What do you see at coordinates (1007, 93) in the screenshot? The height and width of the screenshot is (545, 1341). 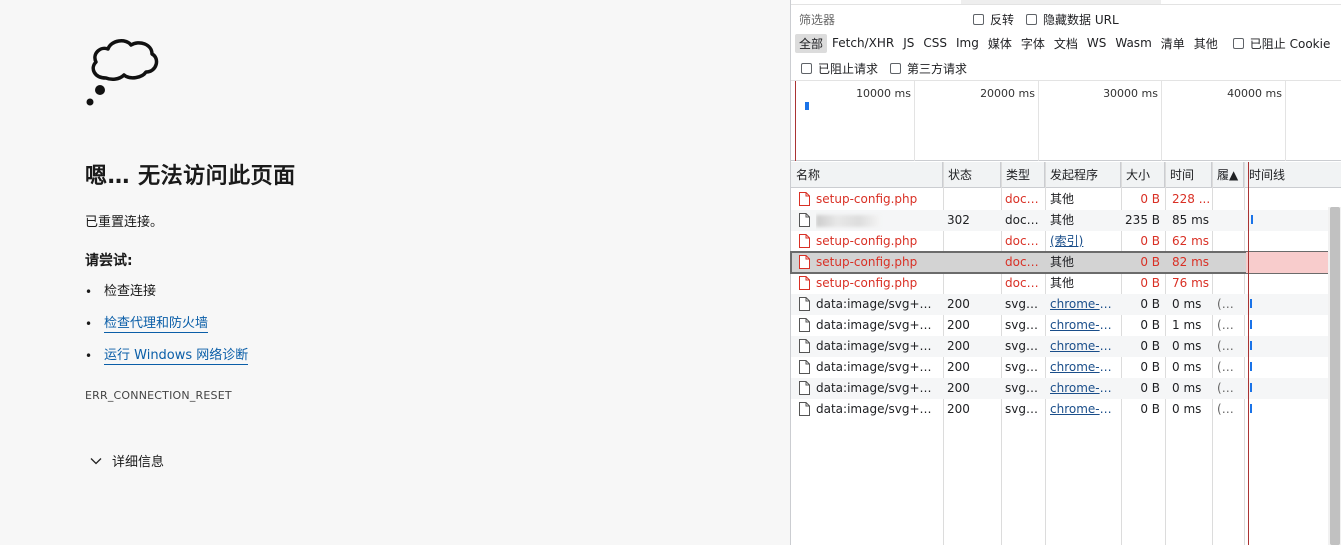 I see `overview-tick-label: 20000 ms` at bounding box center [1007, 93].